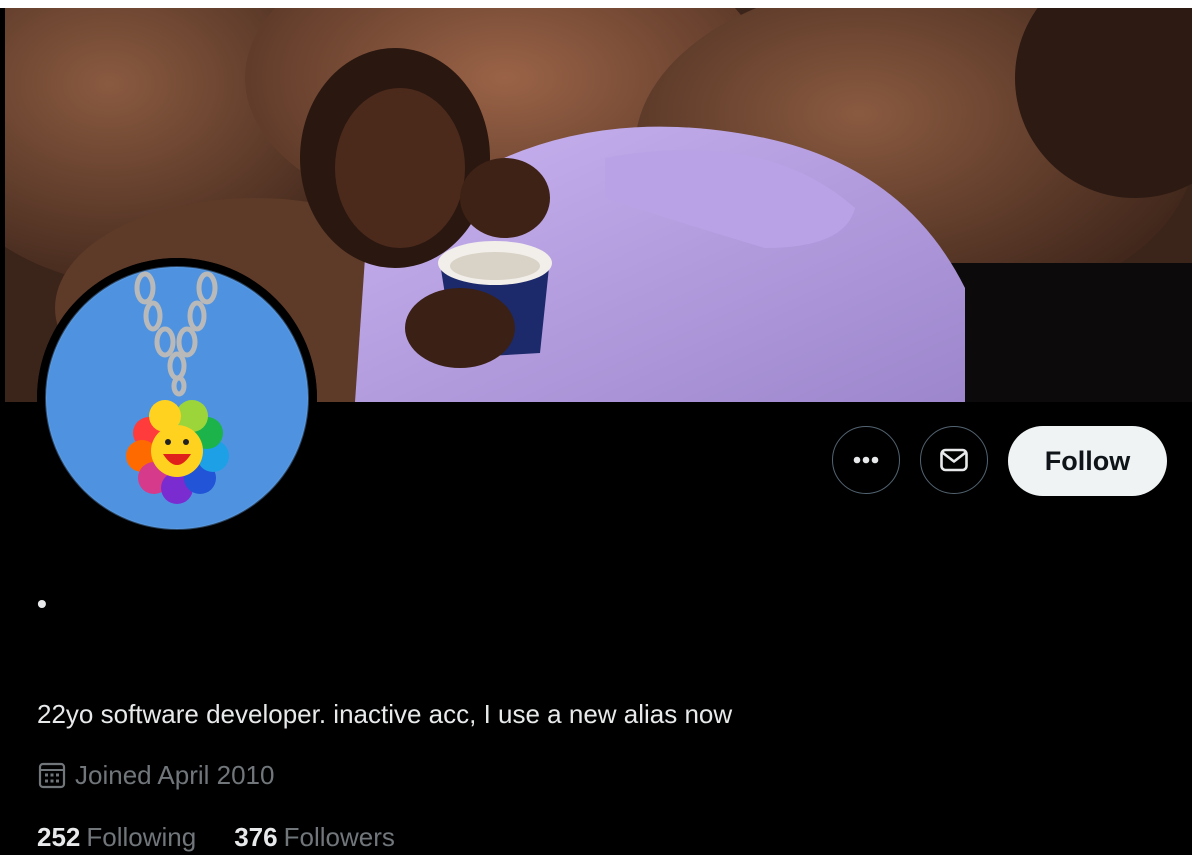 Image resolution: width=1192 pixels, height=855 pixels. I want to click on follow-button: Follow, so click(1087, 461).